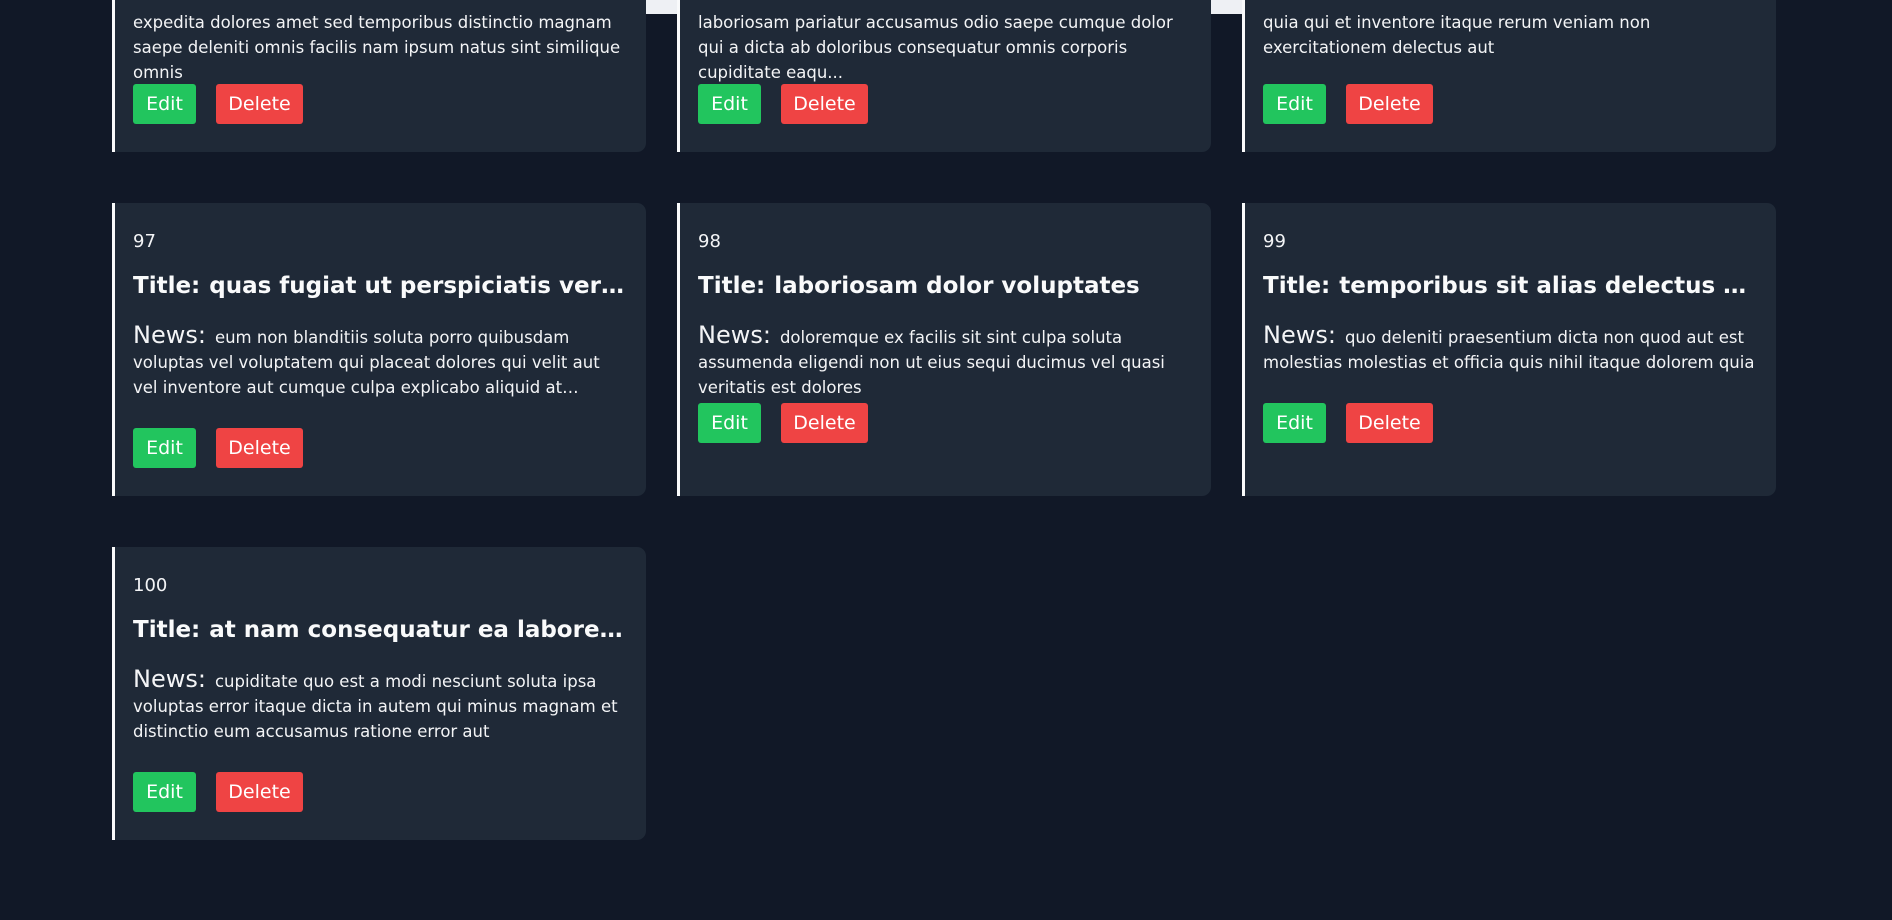 The width and height of the screenshot is (1892, 920). What do you see at coordinates (1274, 241) in the screenshot?
I see `card-id: 99` at bounding box center [1274, 241].